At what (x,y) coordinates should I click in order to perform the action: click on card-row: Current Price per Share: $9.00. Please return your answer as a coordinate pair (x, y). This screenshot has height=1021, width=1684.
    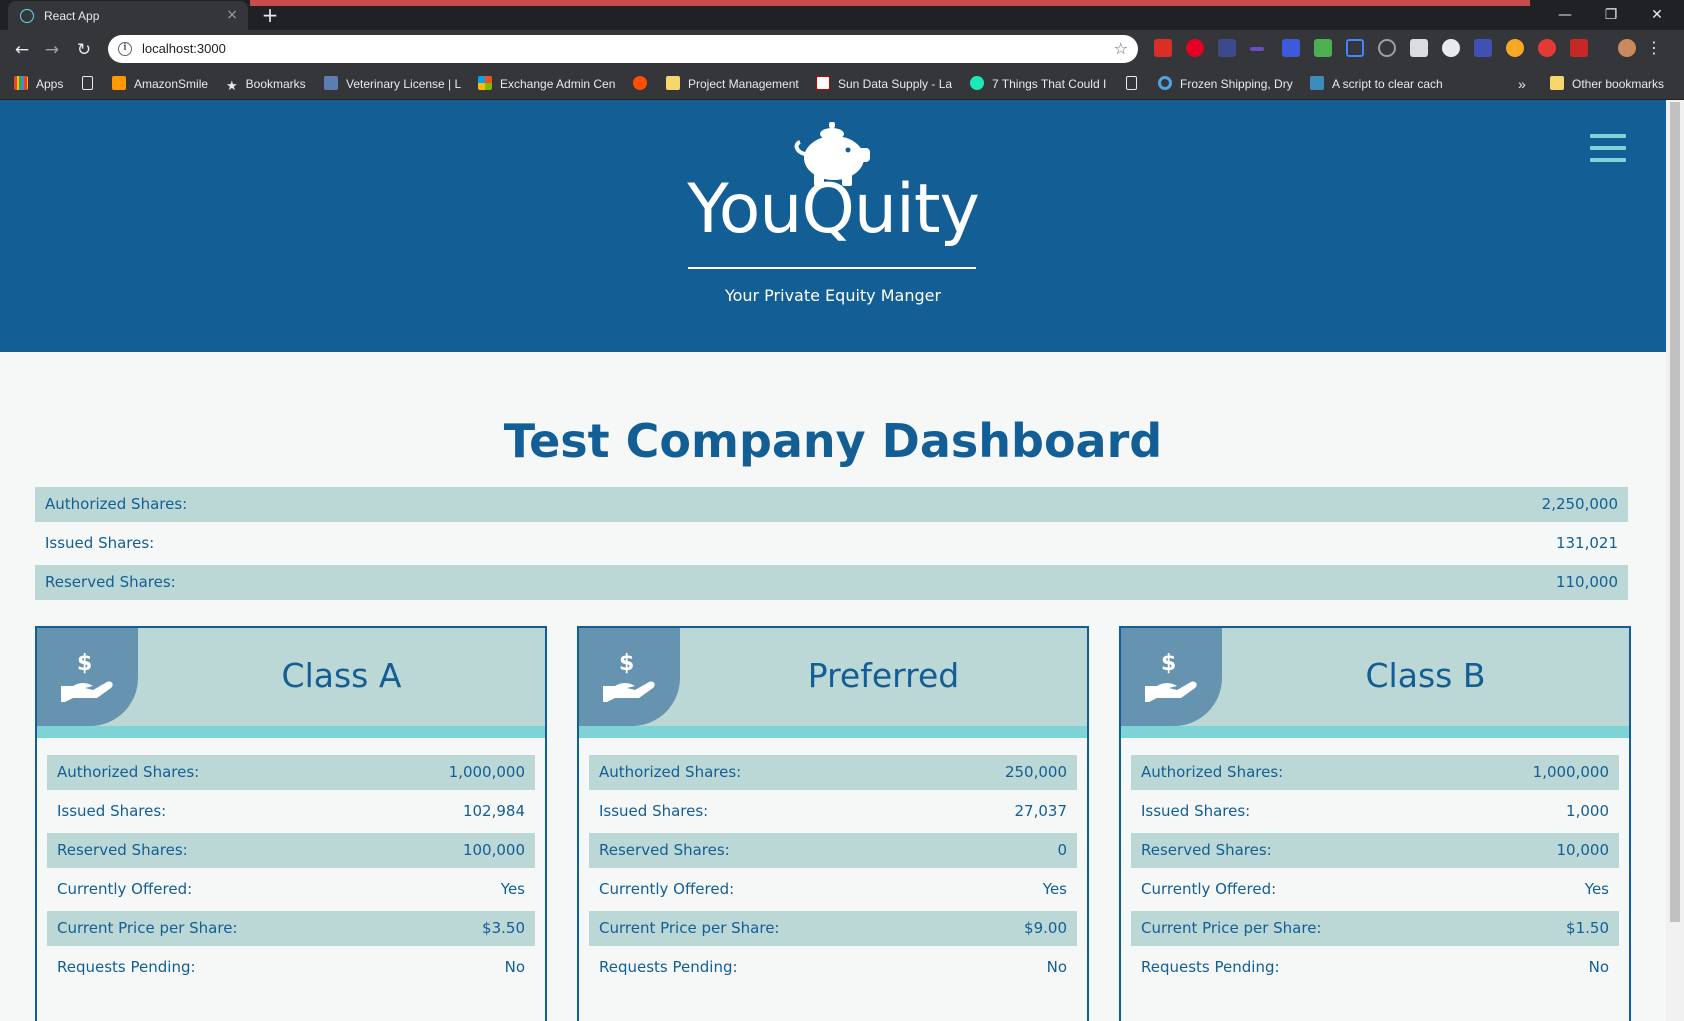
    Looking at the image, I should click on (833, 928).